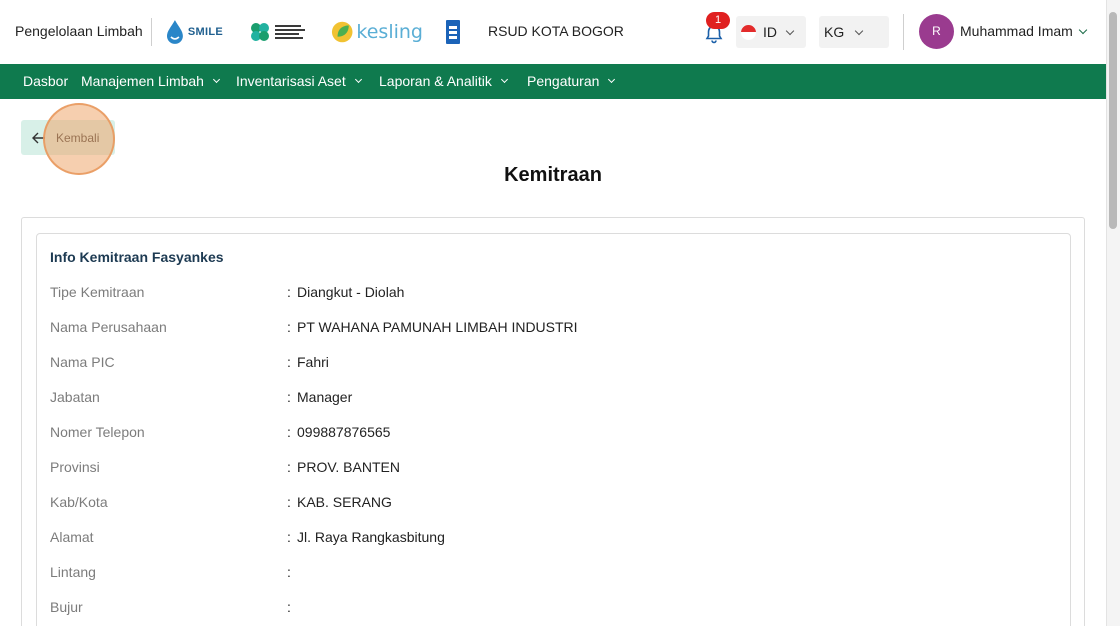  I want to click on info-row: Kab/Kota : KAB. SERANG, so click(550, 504).